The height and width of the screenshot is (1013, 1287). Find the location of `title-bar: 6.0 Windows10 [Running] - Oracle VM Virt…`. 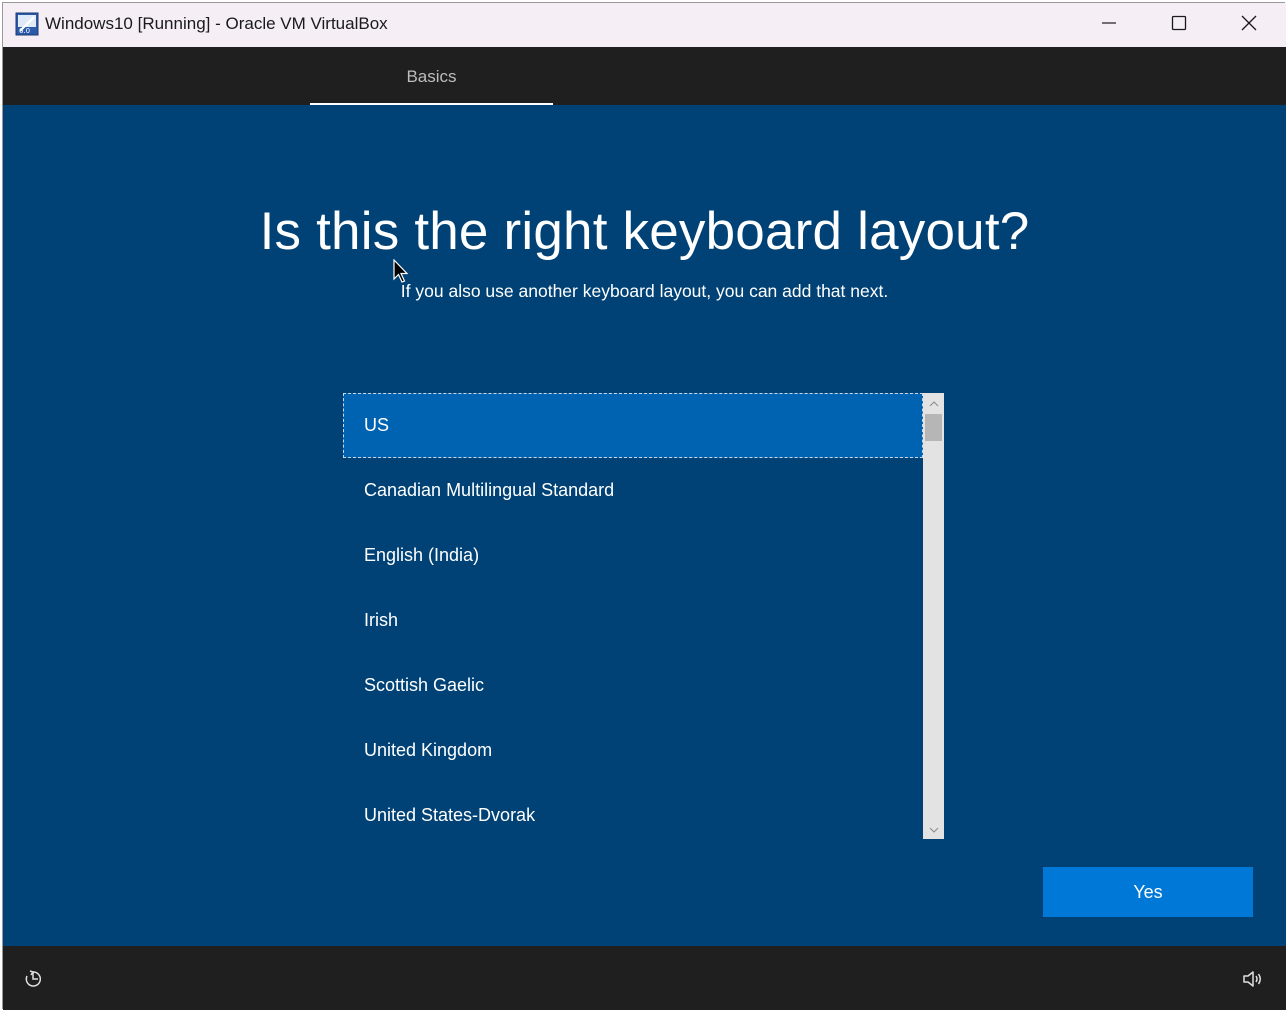

title-bar: 6.0 Windows10 [Running] - Oracle VM Virt… is located at coordinates (644, 25).